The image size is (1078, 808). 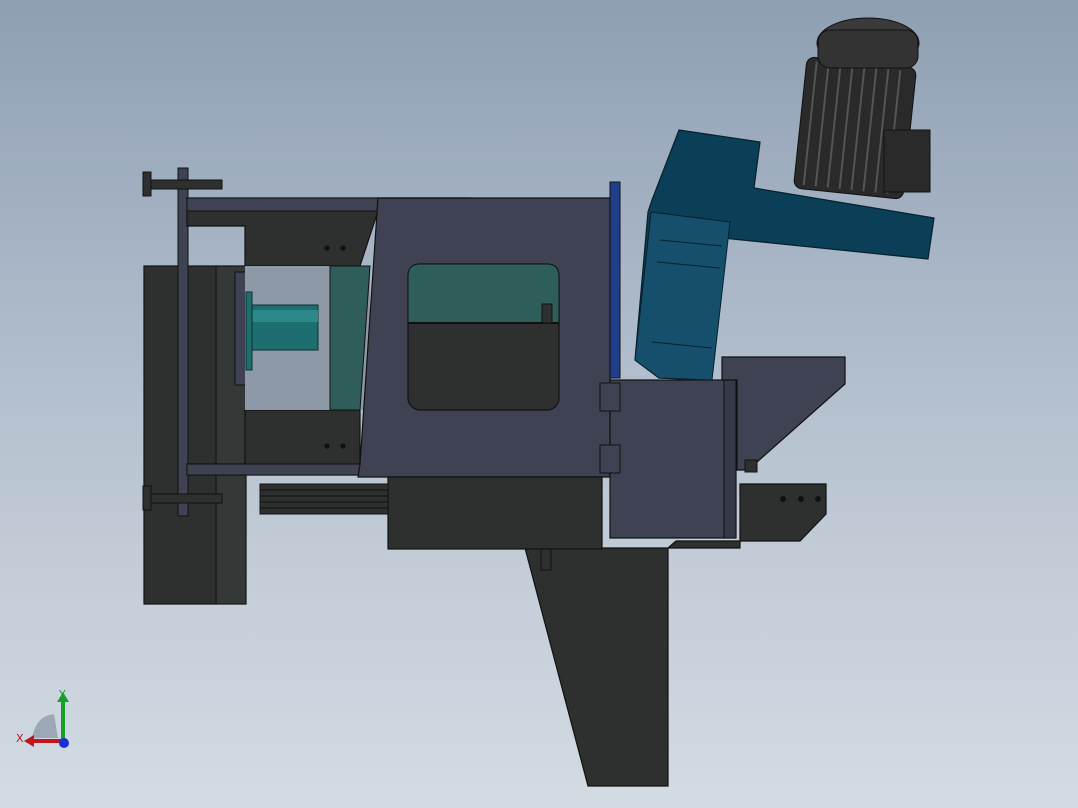 What do you see at coordinates (186, 184) in the screenshot?
I see `upper-screw` at bounding box center [186, 184].